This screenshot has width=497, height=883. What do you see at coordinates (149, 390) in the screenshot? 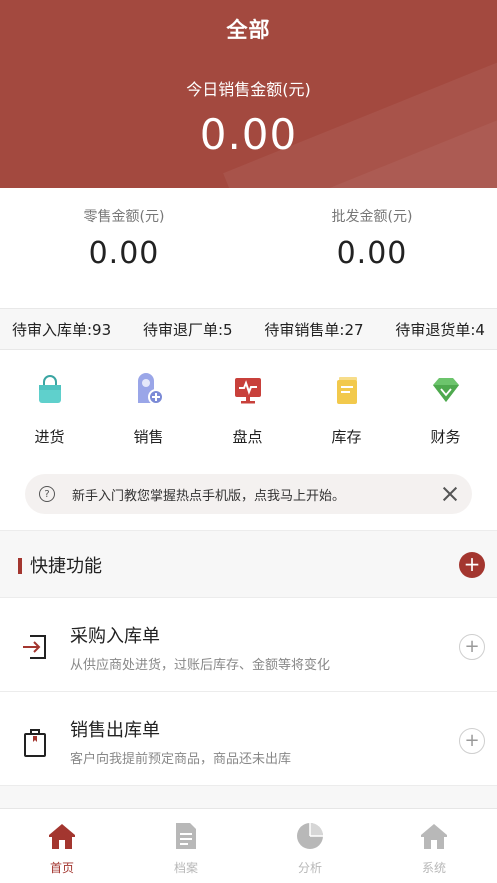
I see `user-add-icon` at bounding box center [149, 390].